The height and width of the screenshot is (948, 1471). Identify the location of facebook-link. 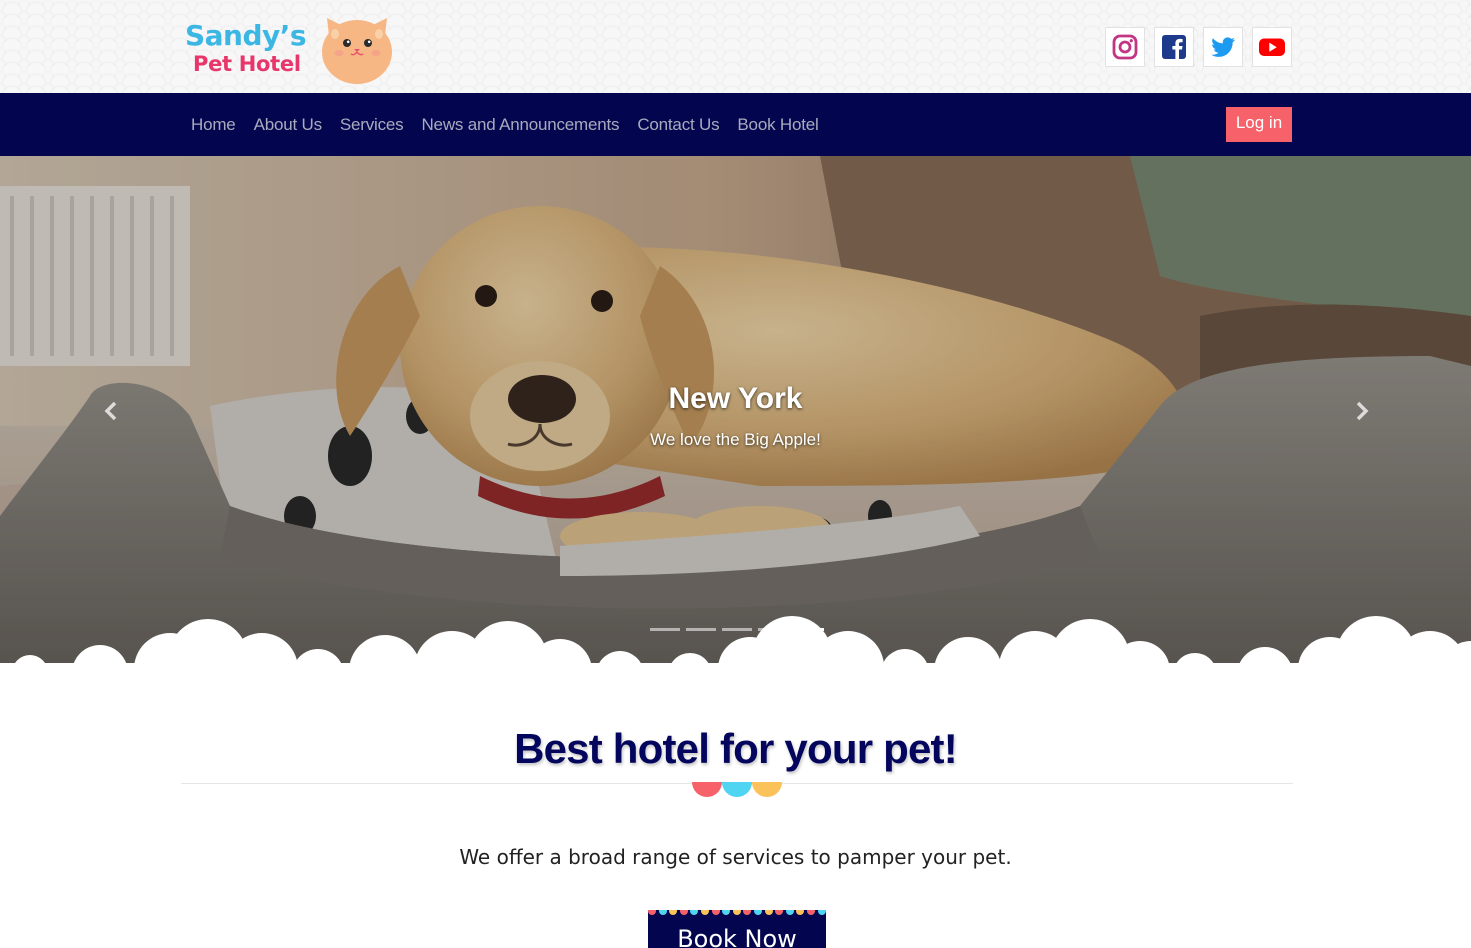
(1174, 47).